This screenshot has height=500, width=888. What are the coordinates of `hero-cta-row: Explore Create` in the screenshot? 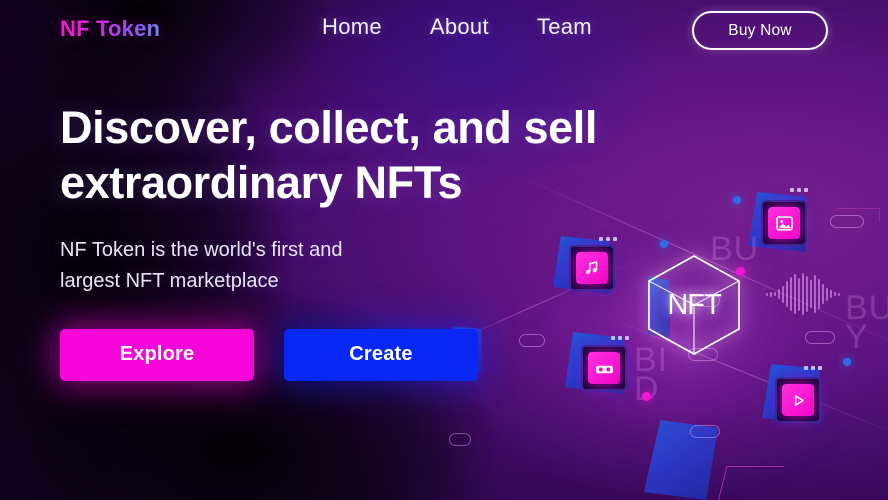 It's located at (370, 354).